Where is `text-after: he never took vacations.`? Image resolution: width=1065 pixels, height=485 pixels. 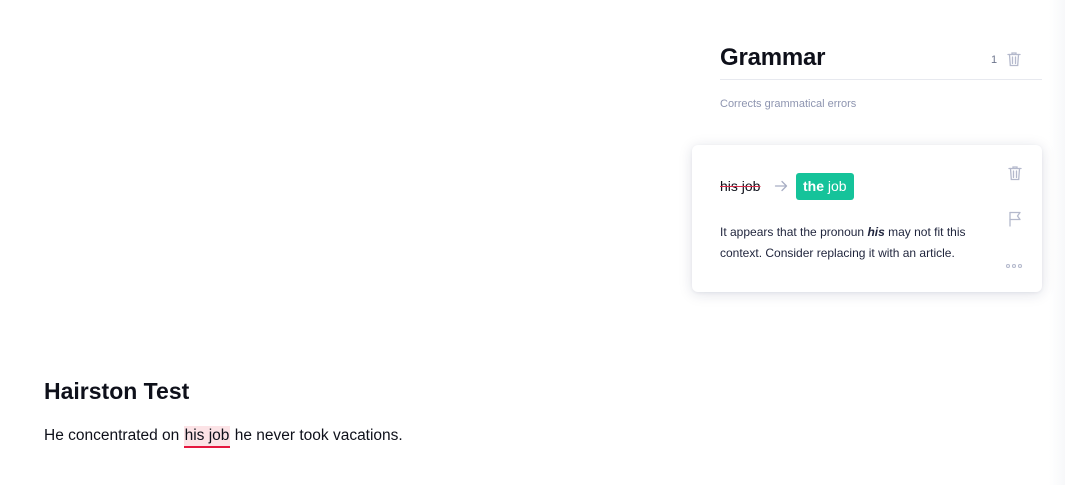
text-after: he never took vacations. is located at coordinates (316, 435).